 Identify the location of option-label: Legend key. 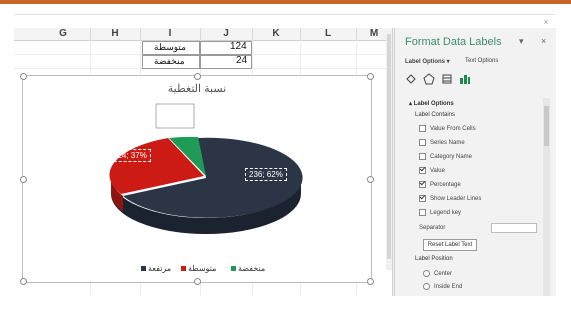
(446, 213).